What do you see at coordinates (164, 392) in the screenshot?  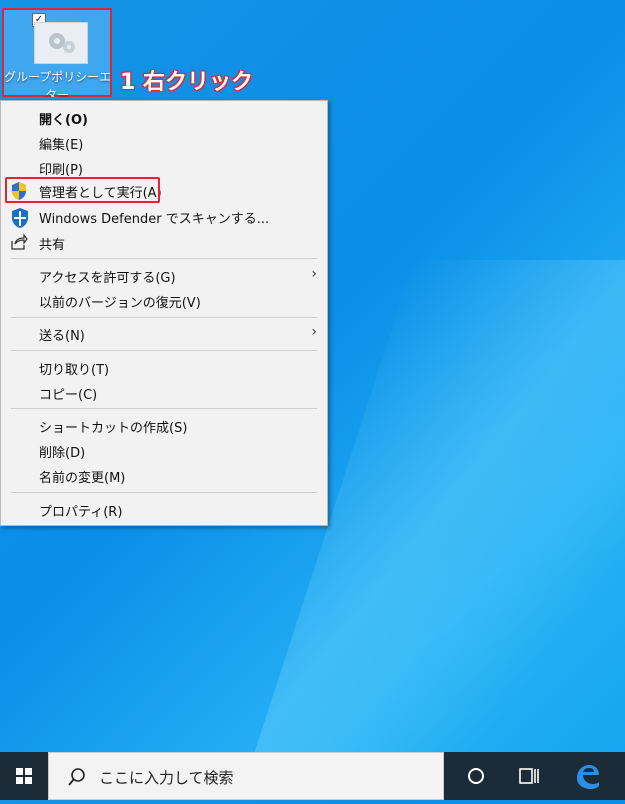 I see `menu-item-copy: コピー(C)` at bounding box center [164, 392].